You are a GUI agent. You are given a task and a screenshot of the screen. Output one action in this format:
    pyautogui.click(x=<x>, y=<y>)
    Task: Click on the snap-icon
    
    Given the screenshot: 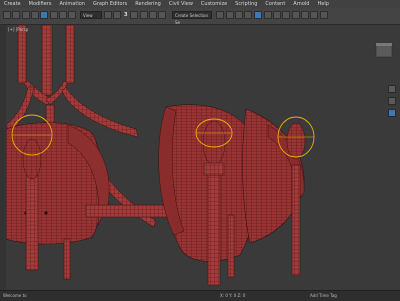 What is the action you would take?
    pyautogui.click(x=134, y=15)
    